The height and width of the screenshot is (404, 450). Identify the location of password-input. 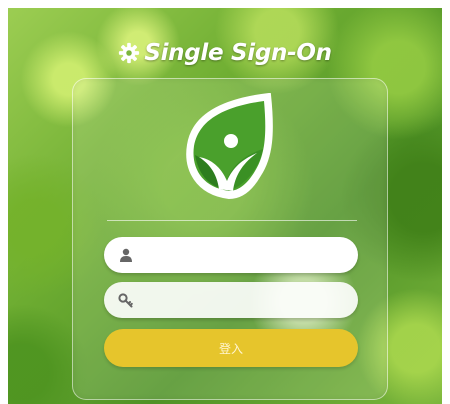
(244, 301).